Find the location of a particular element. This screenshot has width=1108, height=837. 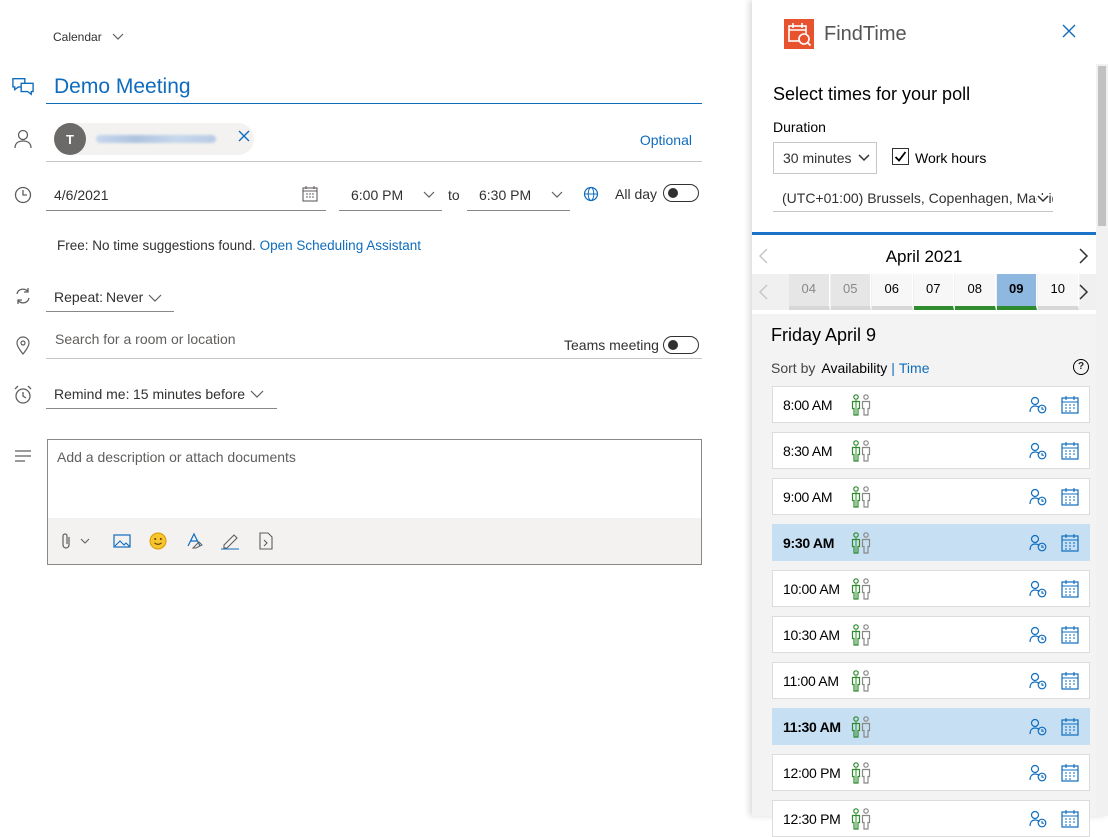

attach-button is located at coordinates (77, 541).